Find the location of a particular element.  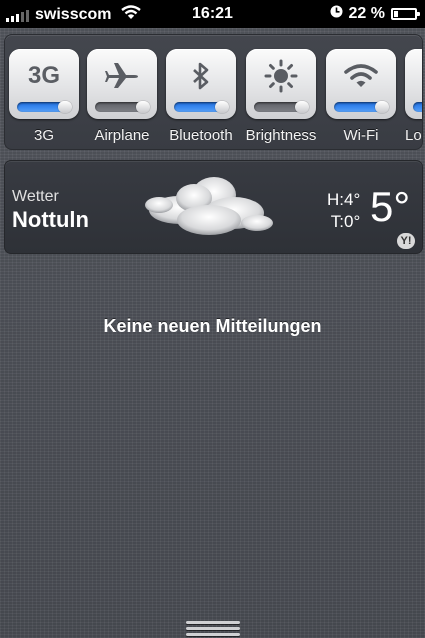

weather-label: Wetter is located at coordinates (35, 197).